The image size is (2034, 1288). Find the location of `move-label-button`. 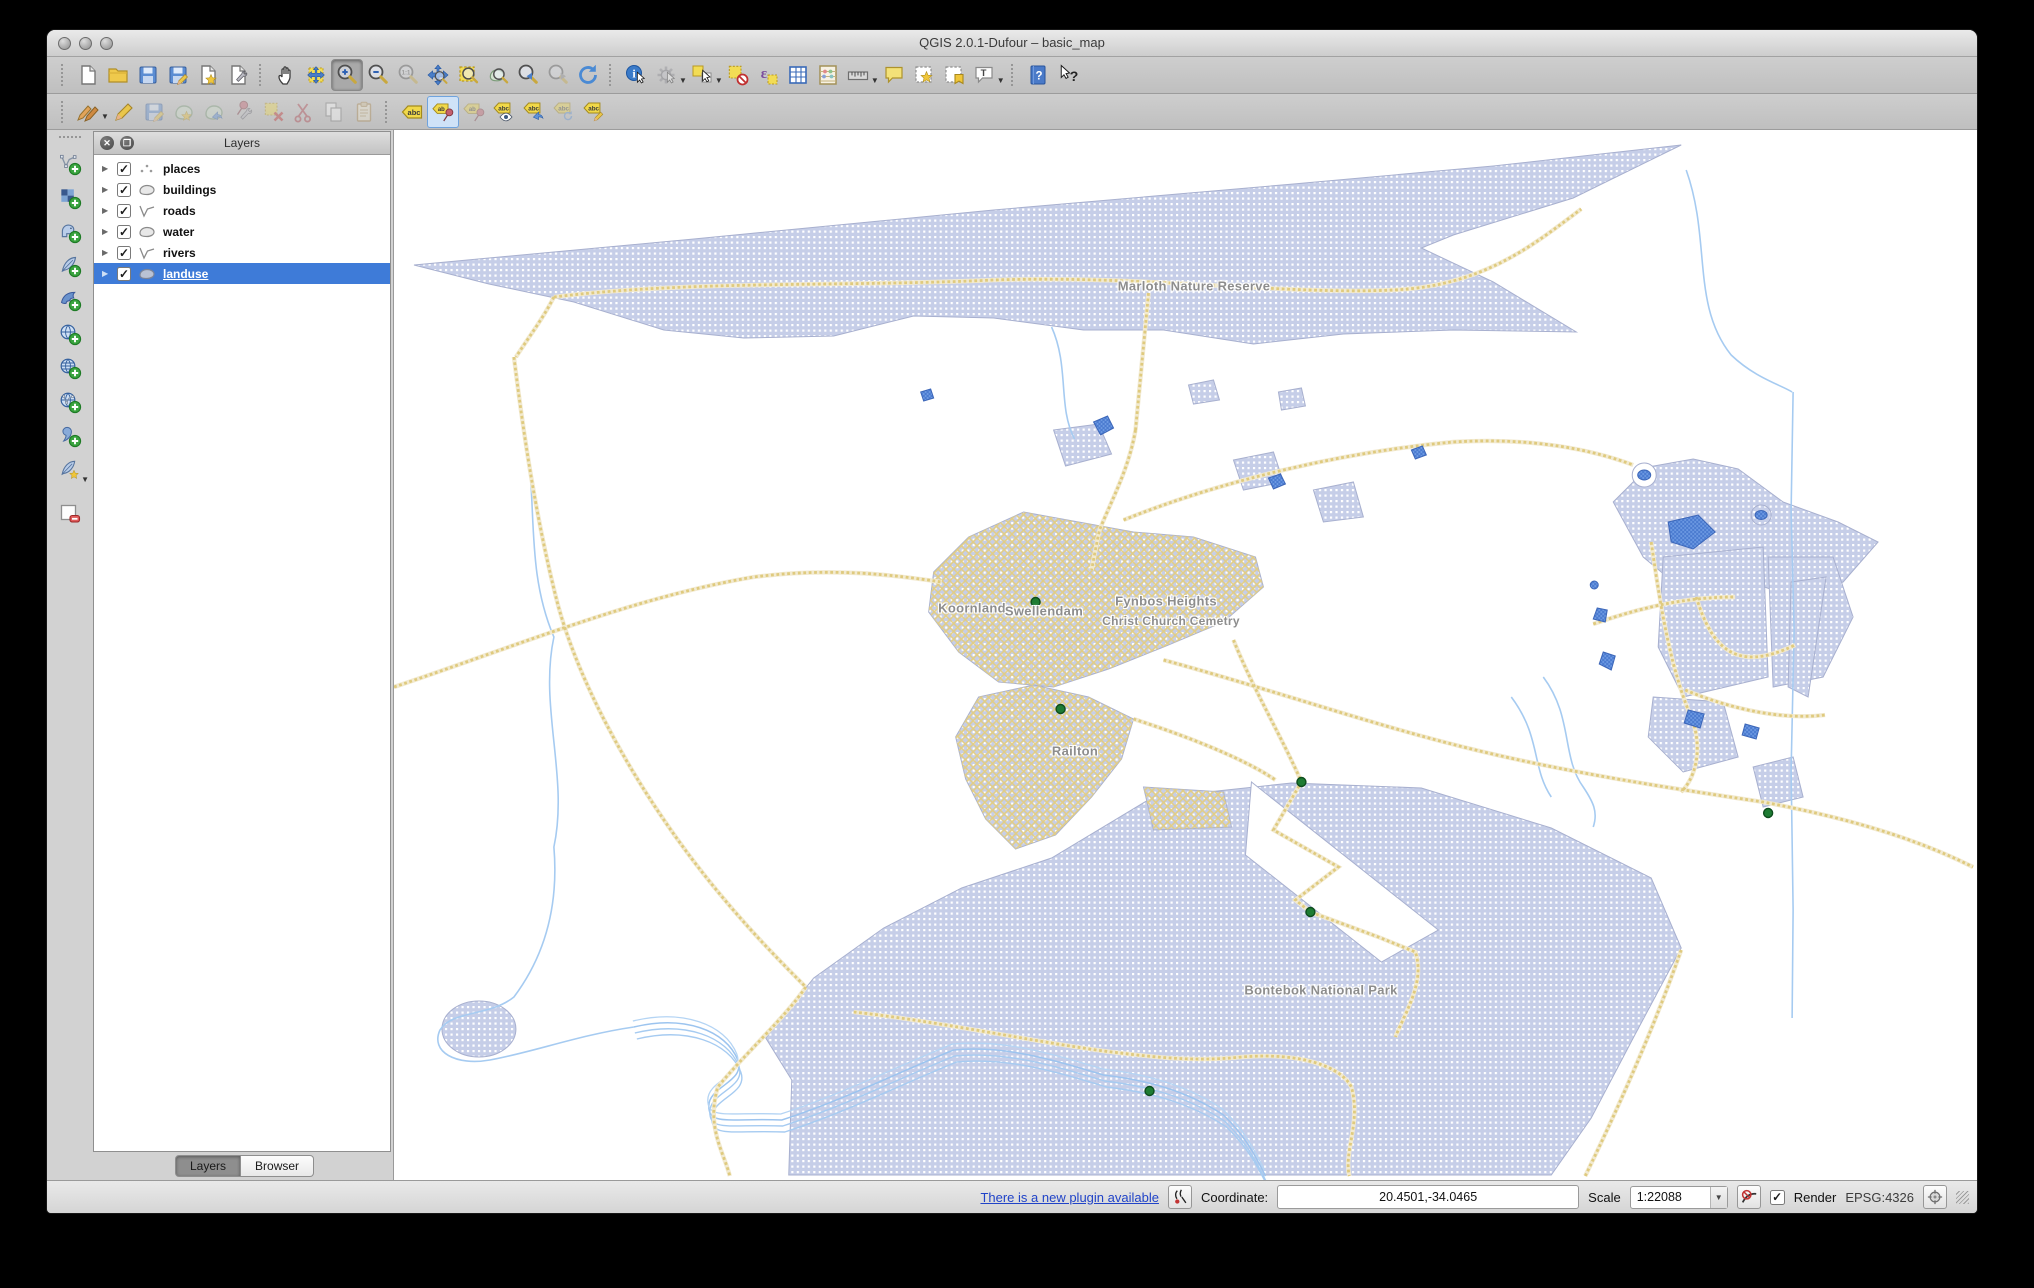

move-label-button is located at coordinates (534, 112).